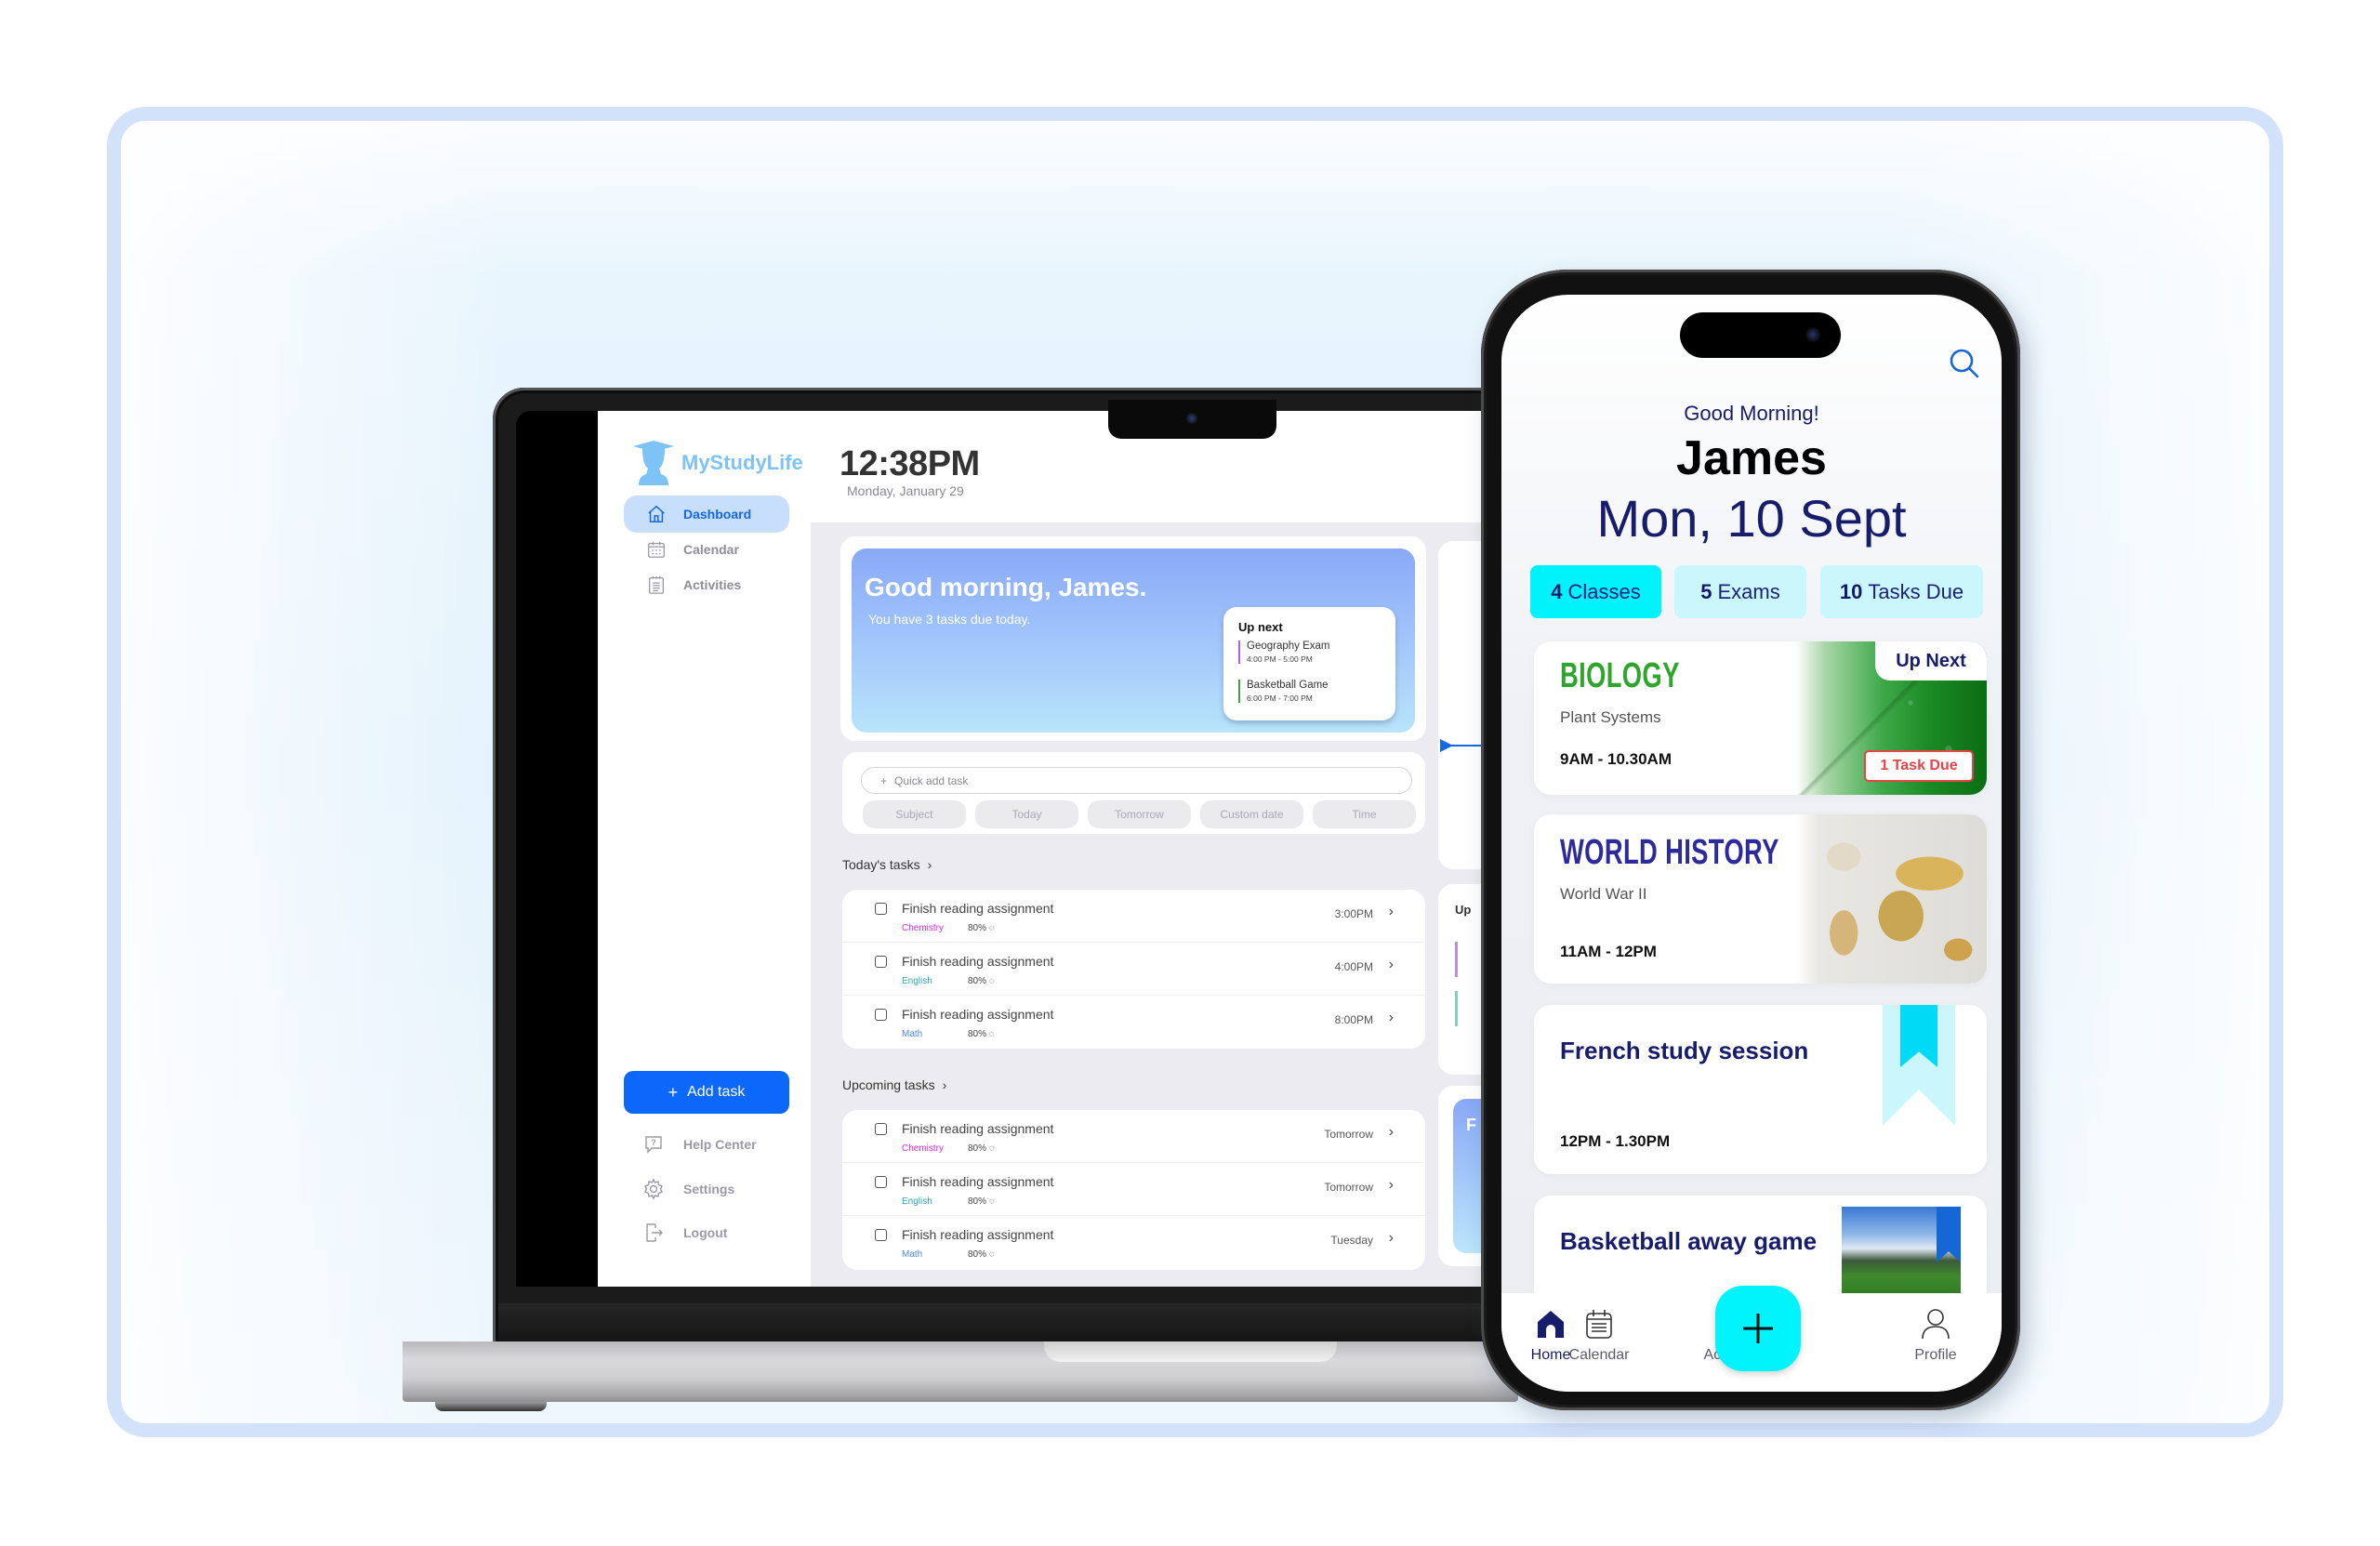  Describe the element at coordinates (706, 584) in the screenshot. I see `sidebar-item-activities: Activities` at that location.